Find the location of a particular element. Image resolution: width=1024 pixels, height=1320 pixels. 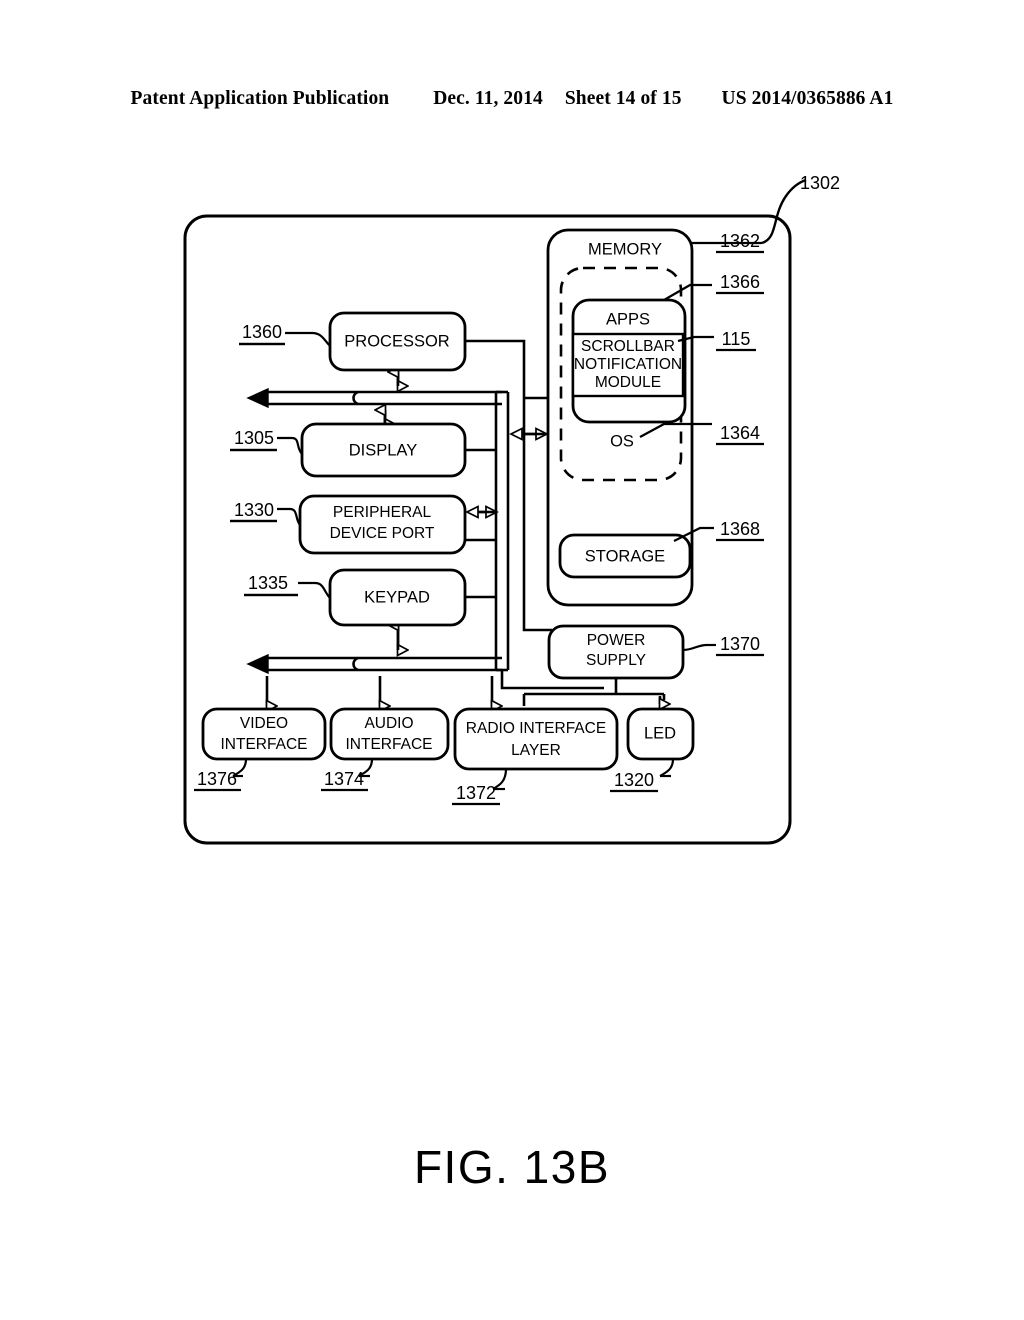

processor-label: PROCESSOR is located at coordinates (397, 341).